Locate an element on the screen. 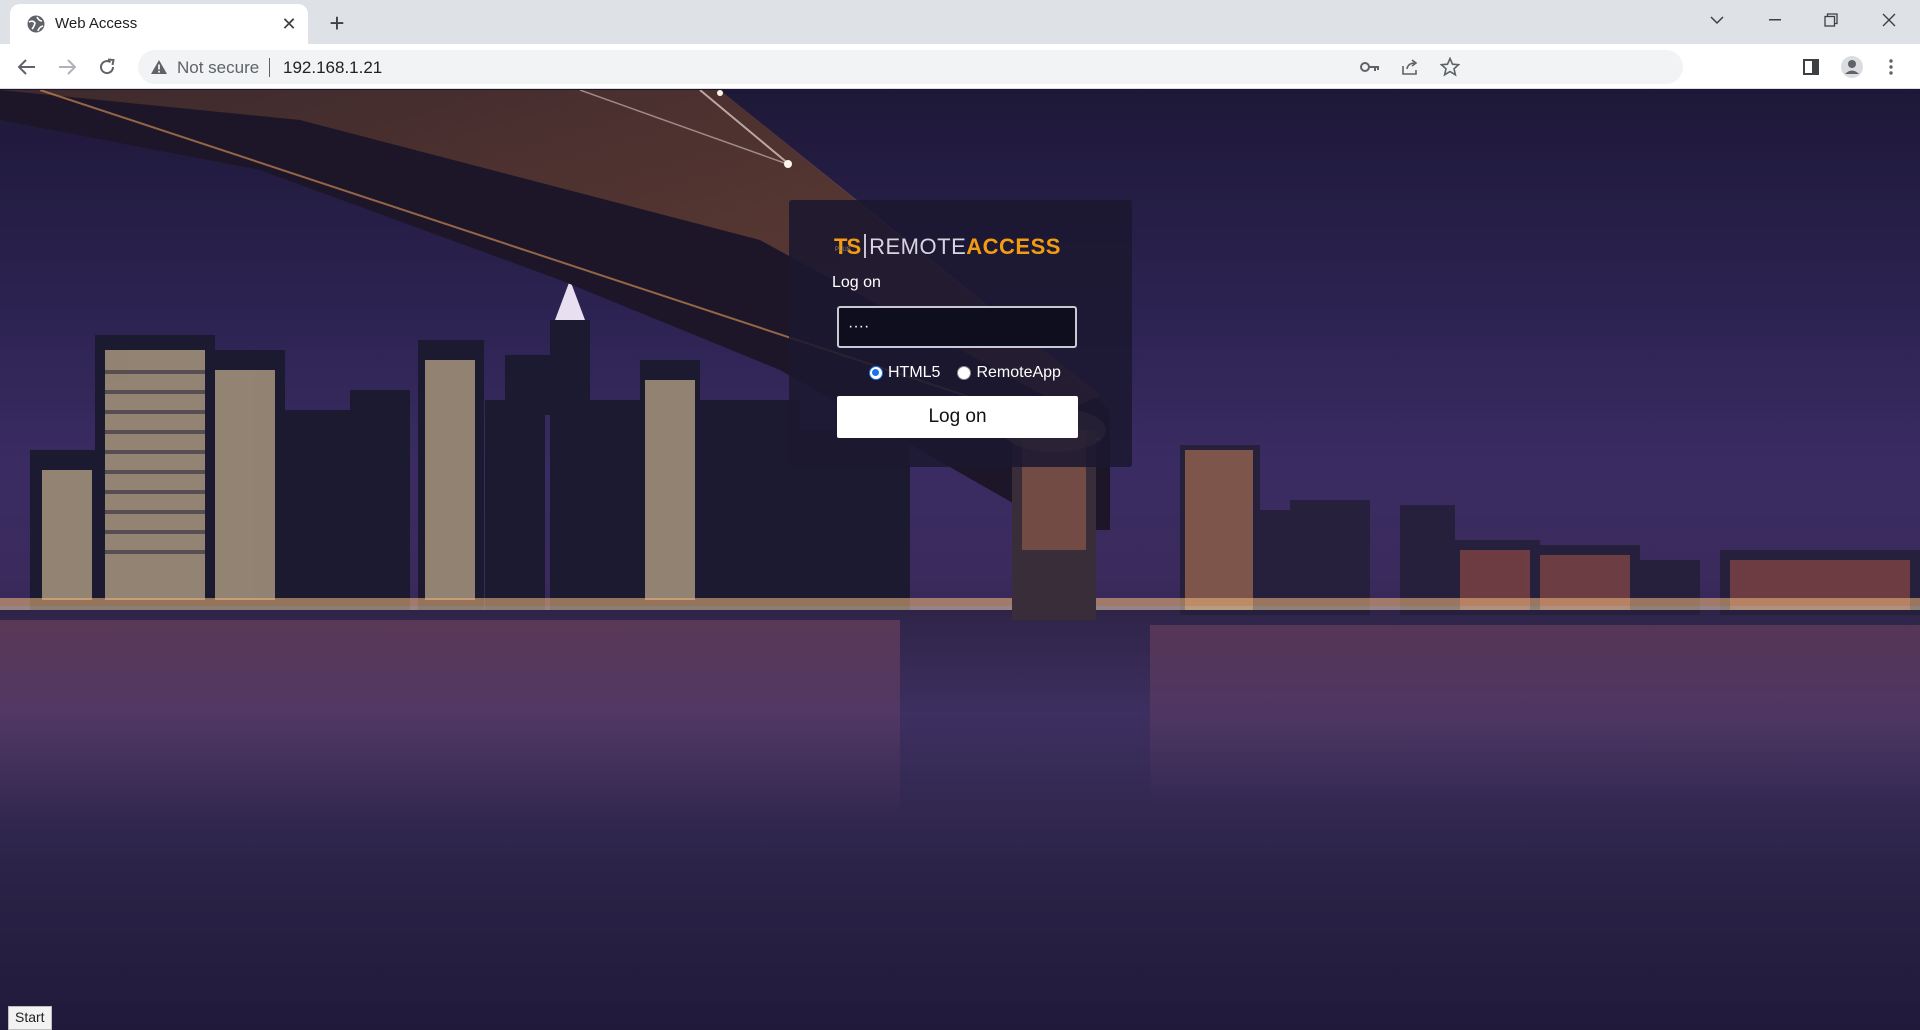 The width and height of the screenshot is (1920, 1030). remoteapp-label: RemoteApp is located at coordinates (1018, 372).